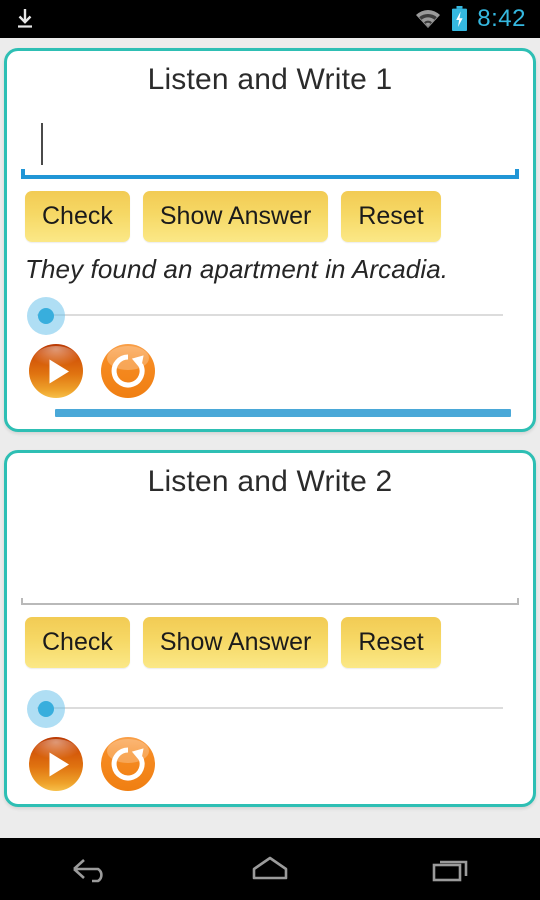  What do you see at coordinates (270, 481) in the screenshot?
I see `card-title-2: Listen and Write 2` at bounding box center [270, 481].